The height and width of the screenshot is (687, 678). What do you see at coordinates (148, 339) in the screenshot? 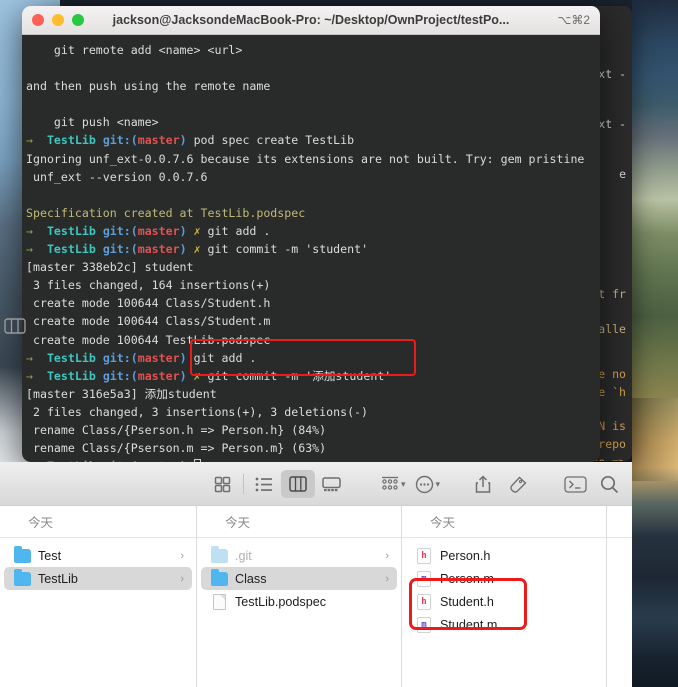
I see `terminal-output-line: create mode 100644 TestLib.podspec` at bounding box center [148, 339].